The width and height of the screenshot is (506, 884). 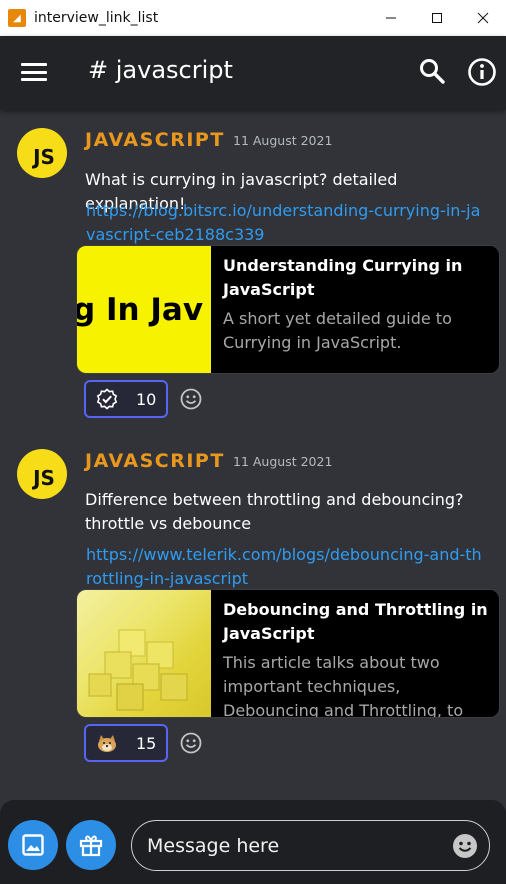 I want to click on gift-icon, so click(x=91, y=846).